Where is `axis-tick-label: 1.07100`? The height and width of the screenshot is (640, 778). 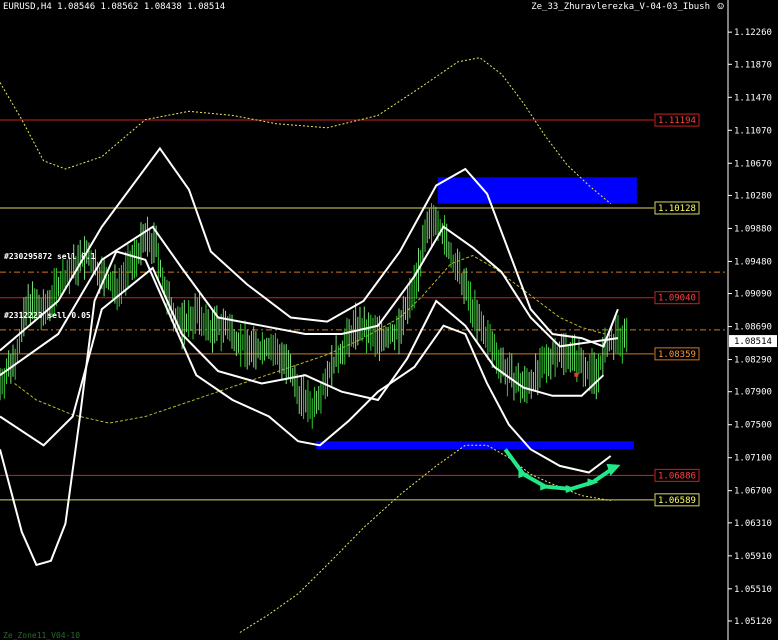 axis-tick-label: 1.07100 is located at coordinates (753, 459).